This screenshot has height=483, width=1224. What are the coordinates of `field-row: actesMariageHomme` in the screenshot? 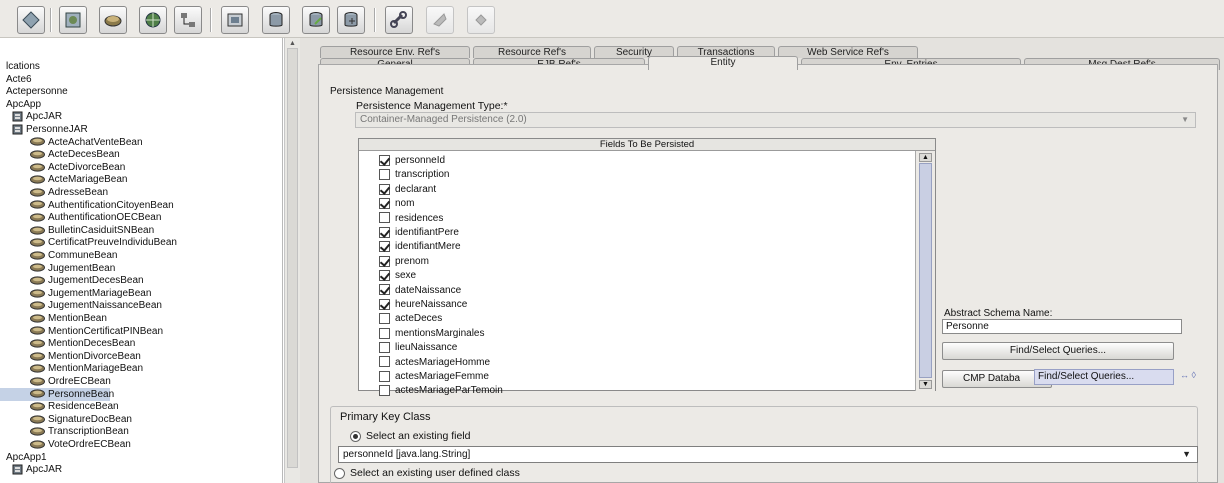 It's located at (434, 363).